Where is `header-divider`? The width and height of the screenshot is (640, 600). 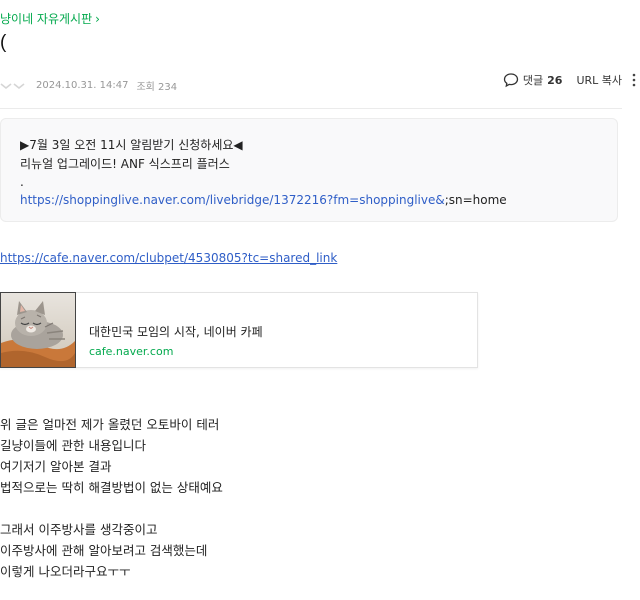
header-divider is located at coordinates (311, 108).